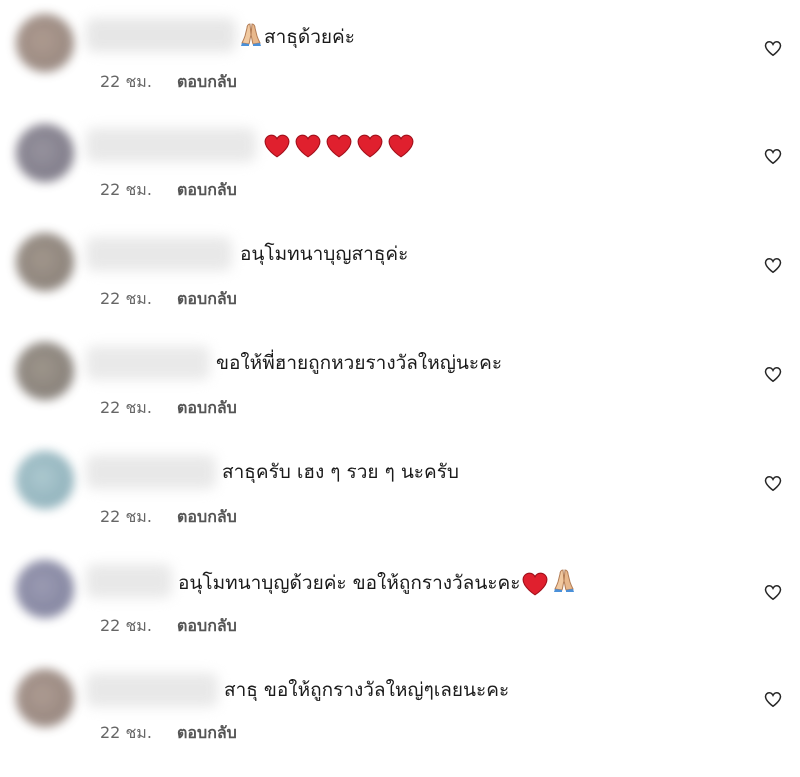 Image resolution: width=800 pixels, height=777 pixels. What do you see at coordinates (400, 50) in the screenshot?
I see `comment-item: สาธุด้วยค่ะ 22 ชม. ตอบกลับ` at bounding box center [400, 50].